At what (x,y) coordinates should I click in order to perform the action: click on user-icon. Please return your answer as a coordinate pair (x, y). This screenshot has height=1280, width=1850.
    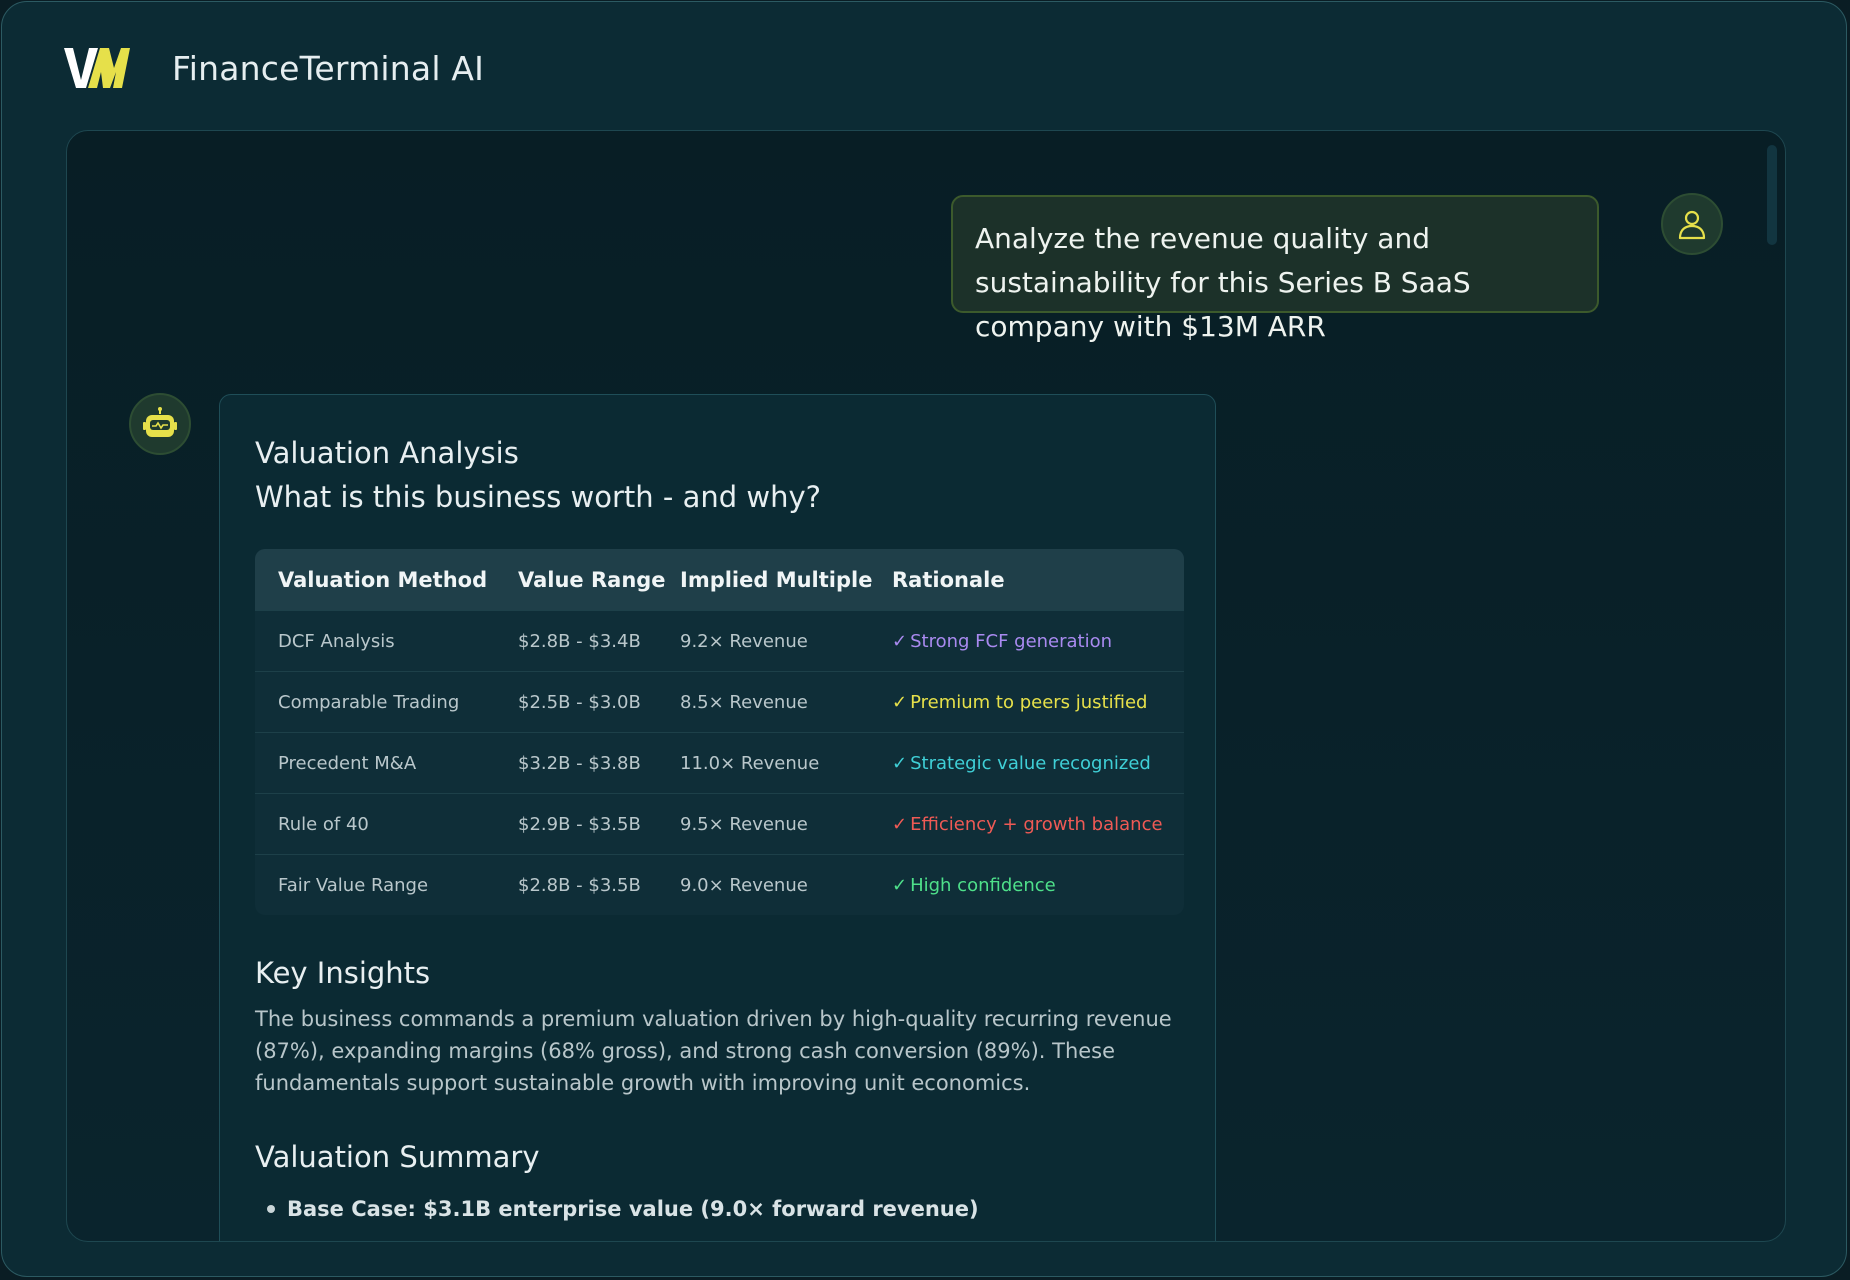
    Looking at the image, I should click on (1692, 225).